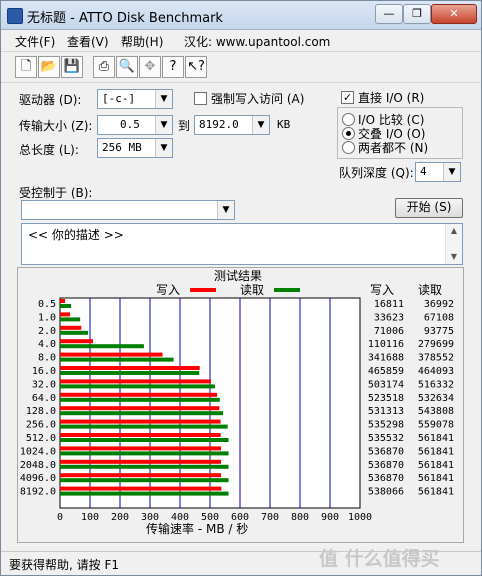 The width and height of the screenshot is (482, 576). I want to click on y-tick-label: 16.0, so click(44, 371).